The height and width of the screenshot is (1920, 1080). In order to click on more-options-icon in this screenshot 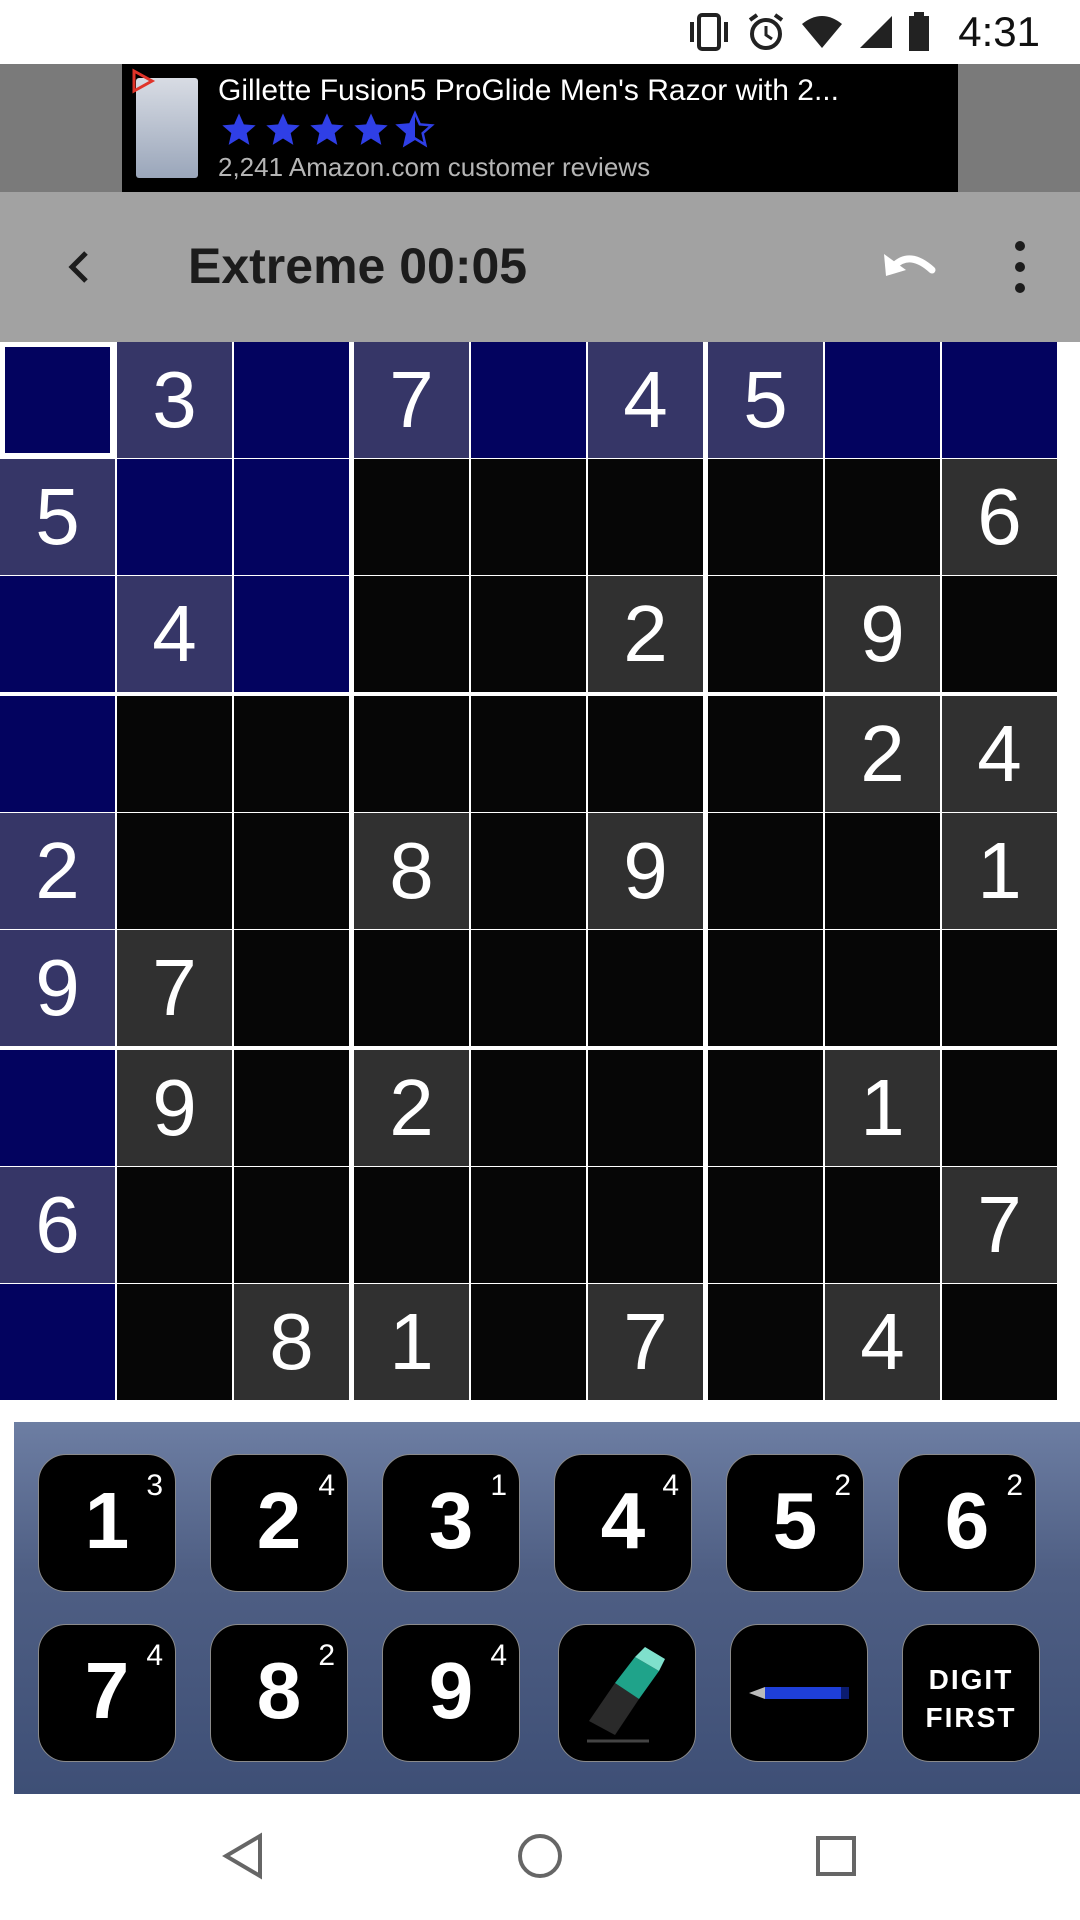, I will do `click(1020, 267)`.